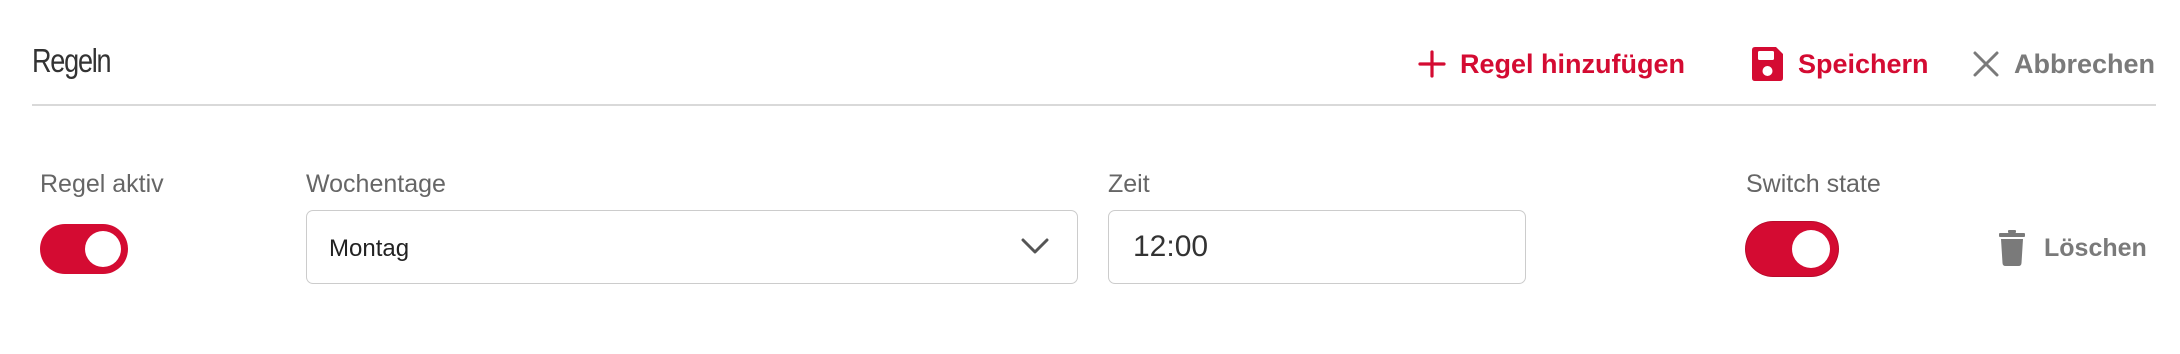 This screenshot has width=2180, height=354. Describe the element at coordinates (102, 184) in the screenshot. I see `rule-active-label: Regel aktiv` at that location.